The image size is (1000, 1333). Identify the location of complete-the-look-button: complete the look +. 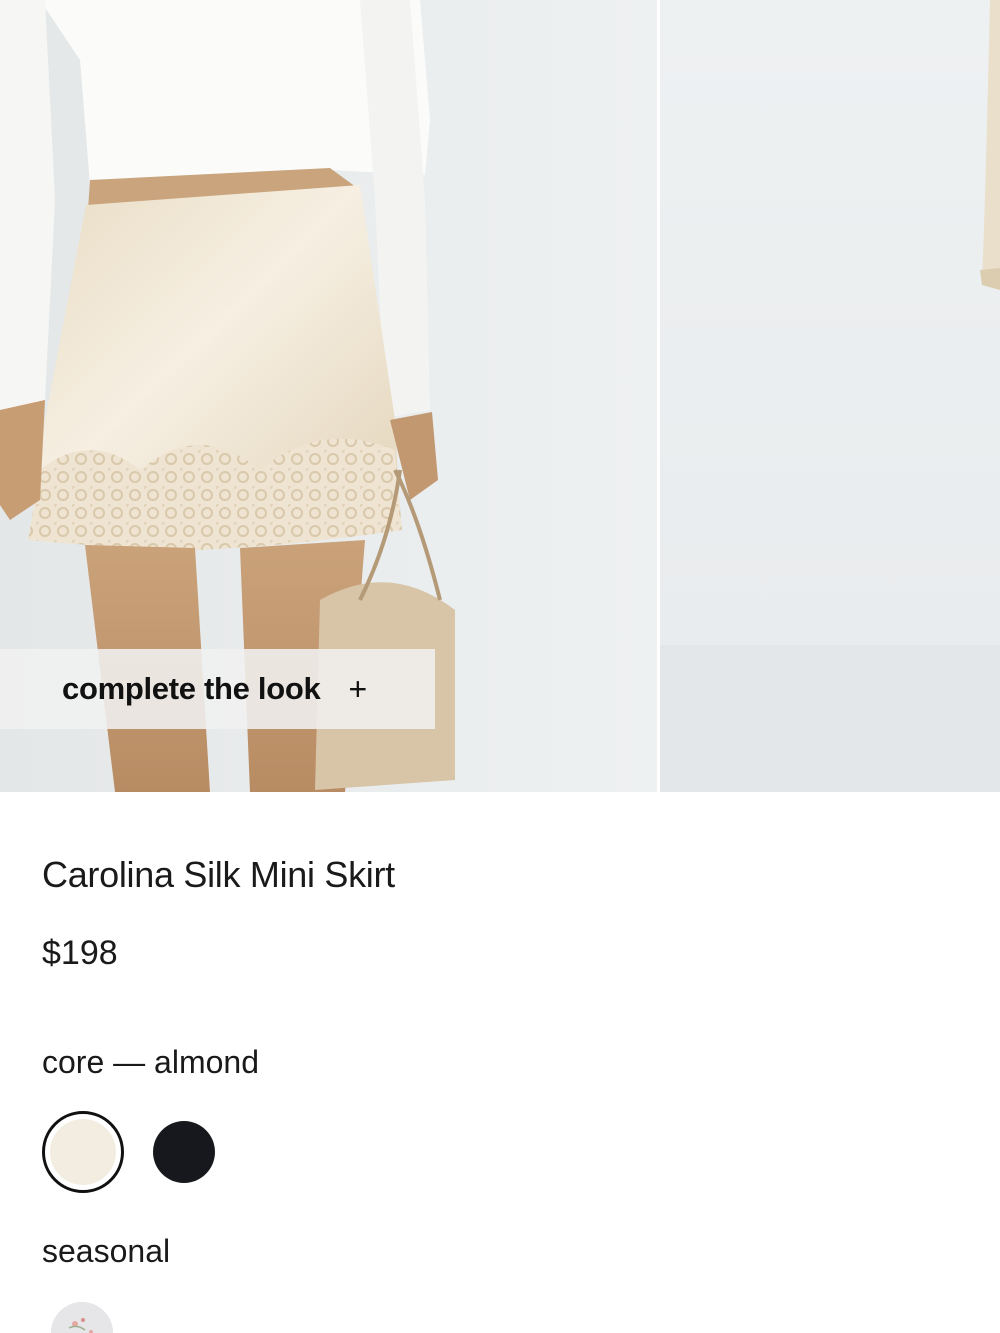
(217, 689).